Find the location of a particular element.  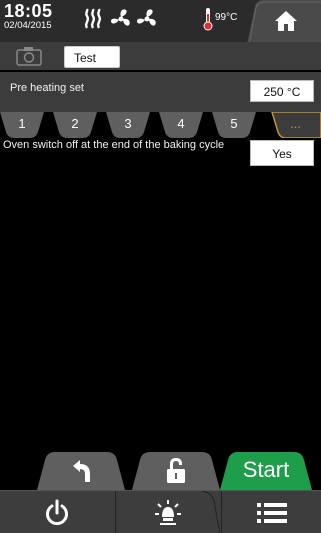

temperature-readout: 99°C is located at coordinates (226, 17).